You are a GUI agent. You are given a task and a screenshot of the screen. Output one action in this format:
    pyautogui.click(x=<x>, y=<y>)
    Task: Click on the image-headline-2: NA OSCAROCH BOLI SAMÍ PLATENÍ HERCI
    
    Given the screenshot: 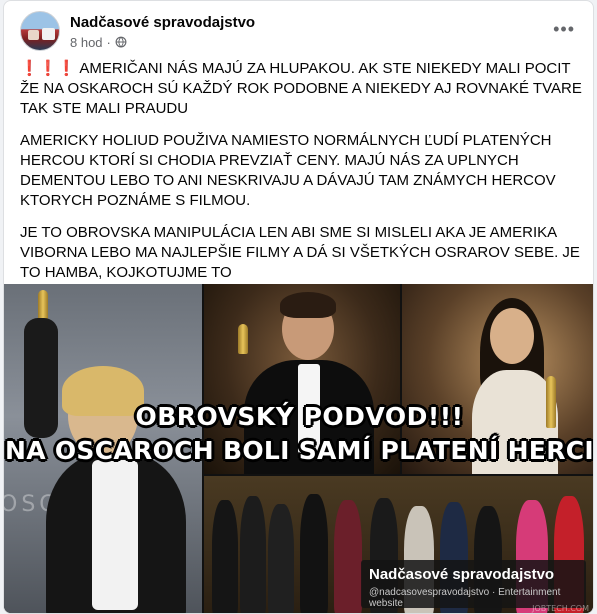 What is the action you would take?
    pyautogui.click(x=299, y=450)
    